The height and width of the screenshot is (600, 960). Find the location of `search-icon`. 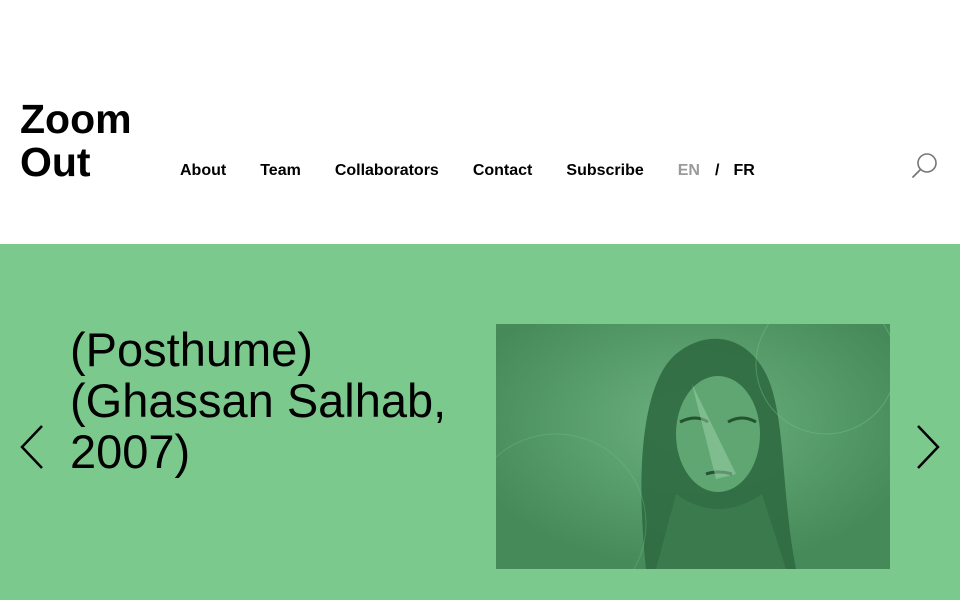

search-icon is located at coordinates (924, 165).